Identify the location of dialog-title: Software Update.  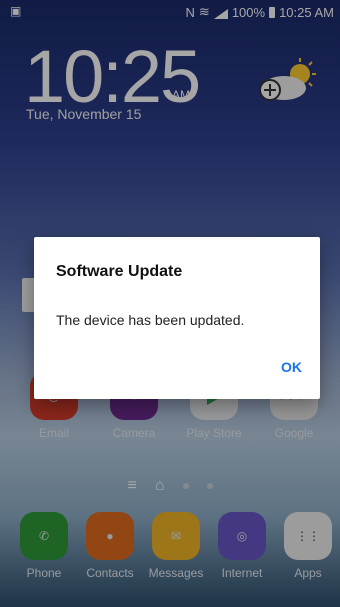
(119, 271).